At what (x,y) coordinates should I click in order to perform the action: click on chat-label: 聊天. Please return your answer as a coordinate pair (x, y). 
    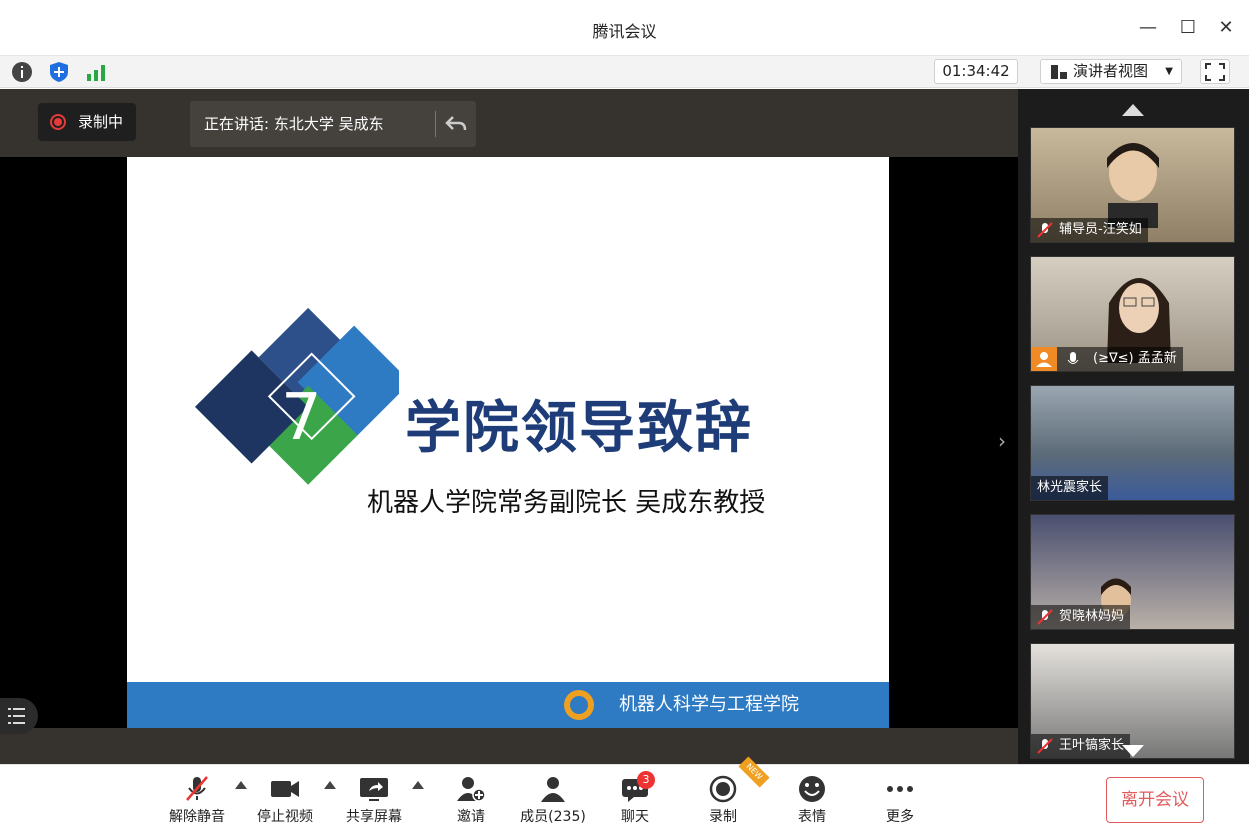
    Looking at the image, I should click on (635, 817).